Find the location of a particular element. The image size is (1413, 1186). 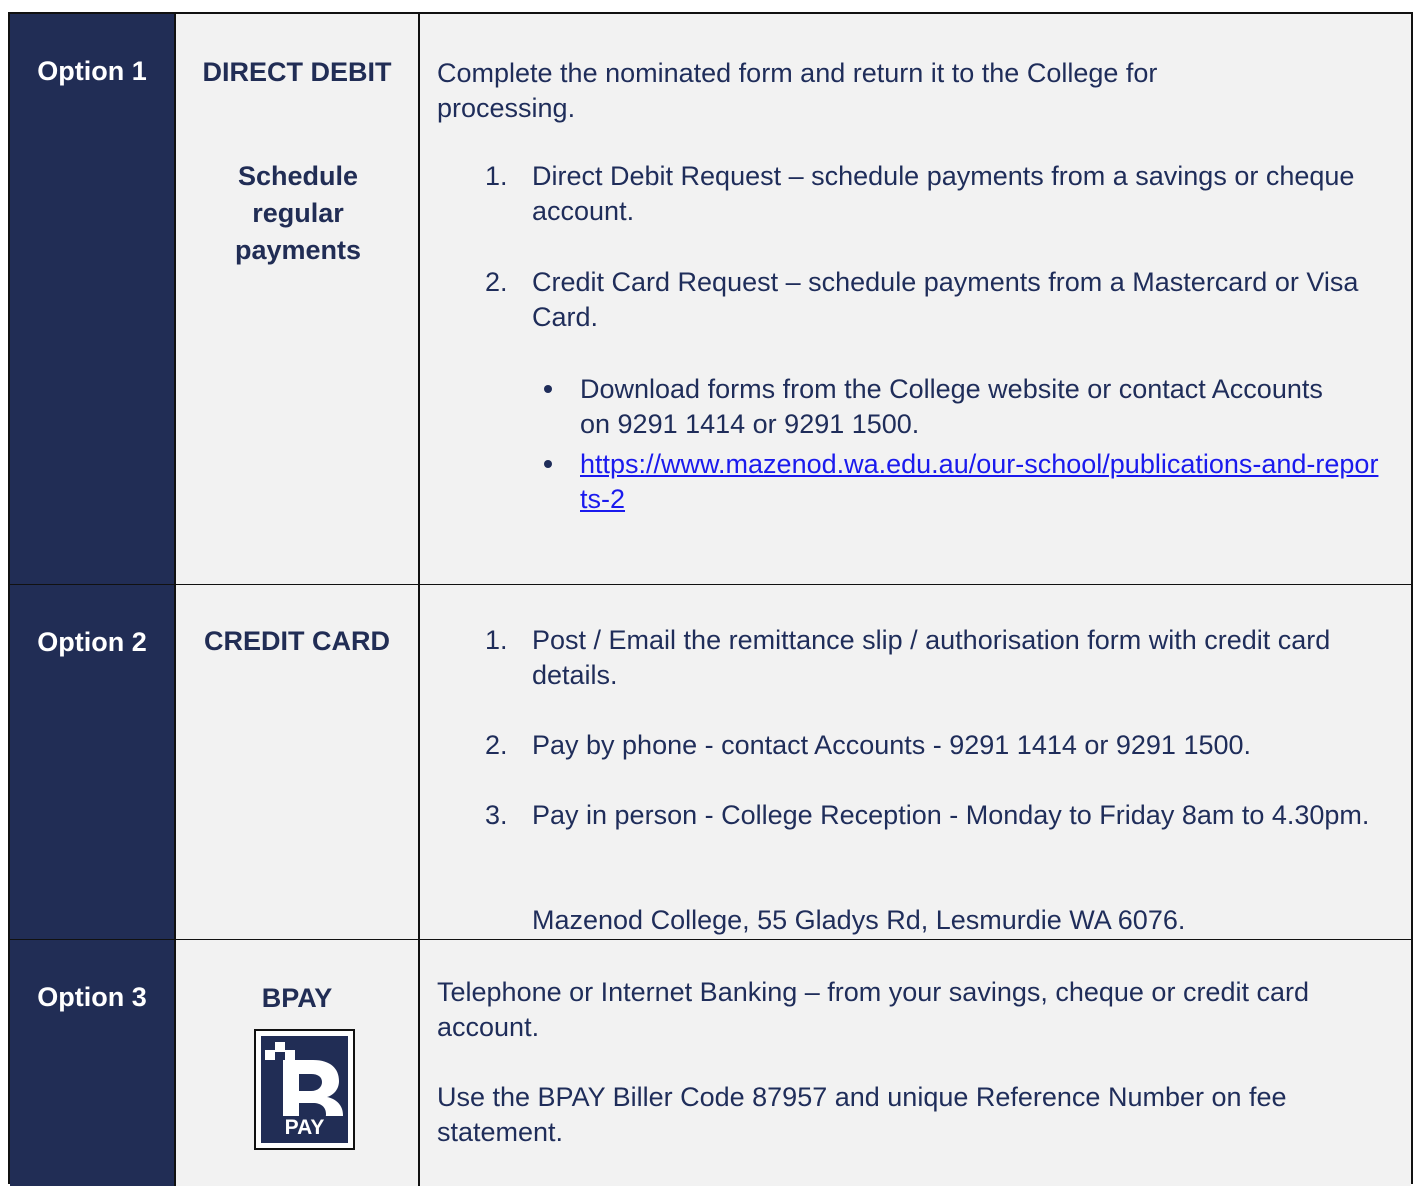

list-number: 3. is located at coordinates (496, 815).